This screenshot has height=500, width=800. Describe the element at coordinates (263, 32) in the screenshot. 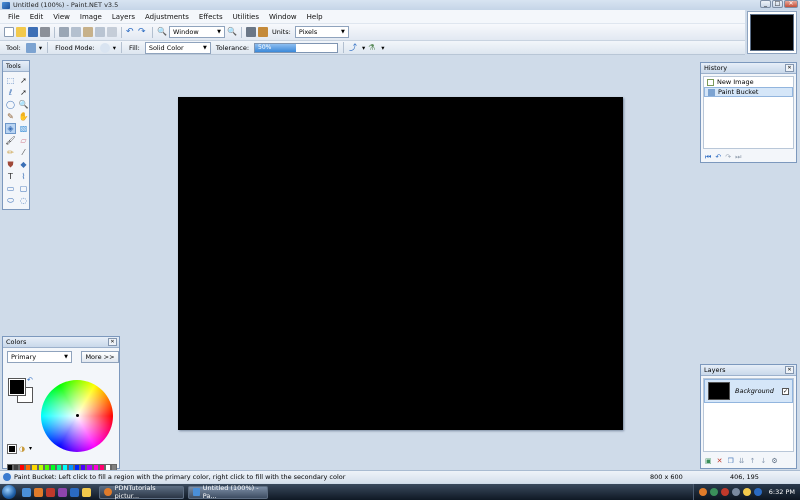

I see `ruler-icon` at that location.